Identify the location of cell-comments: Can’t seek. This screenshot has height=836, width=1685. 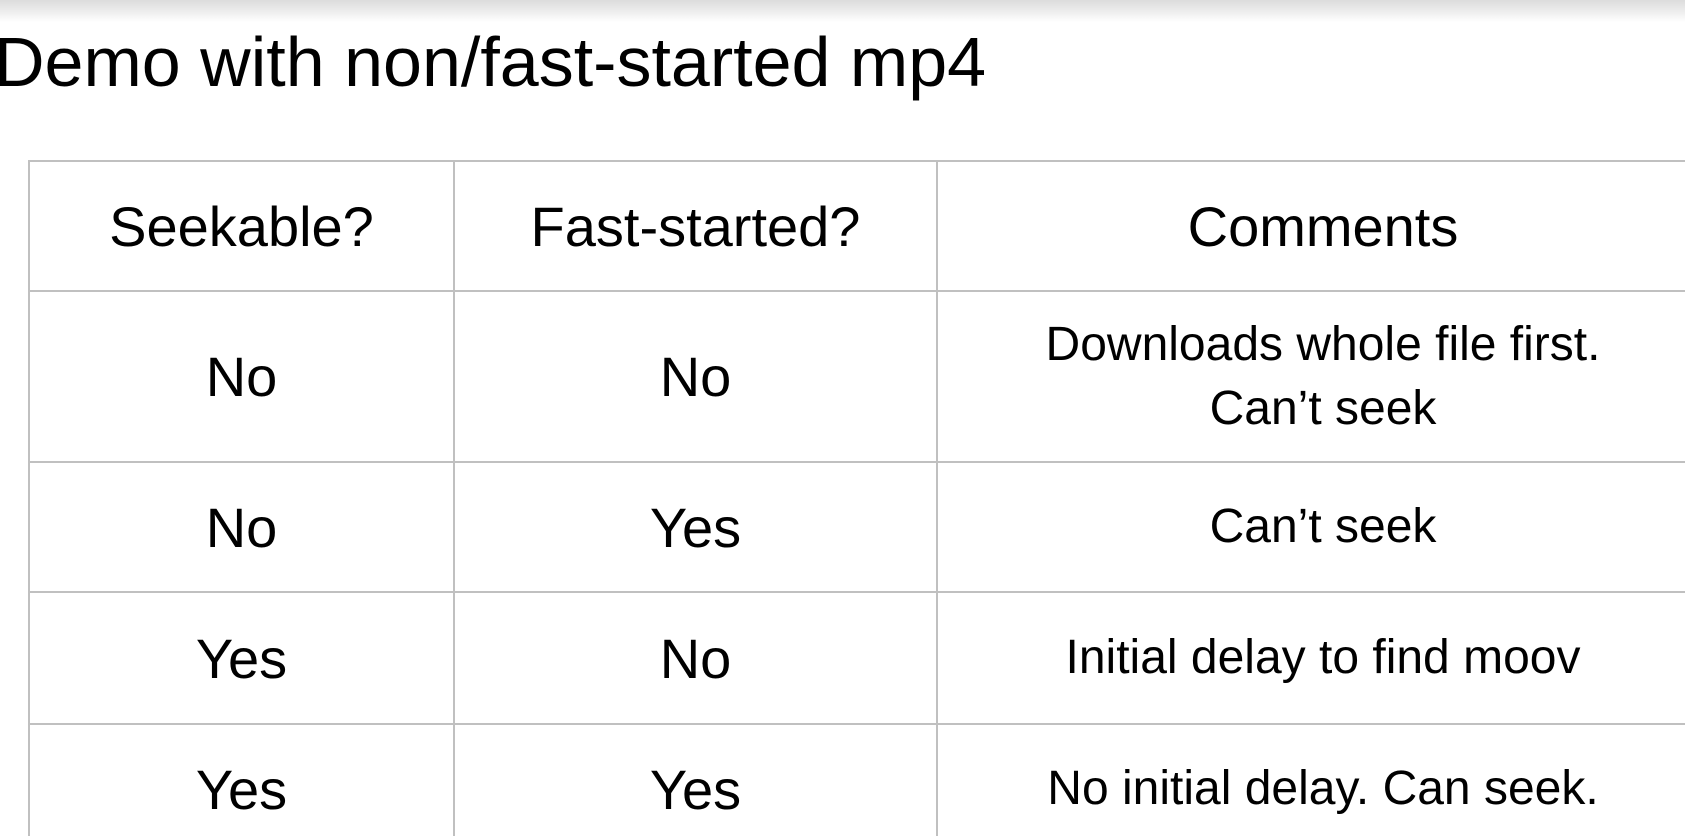
(1310, 527).